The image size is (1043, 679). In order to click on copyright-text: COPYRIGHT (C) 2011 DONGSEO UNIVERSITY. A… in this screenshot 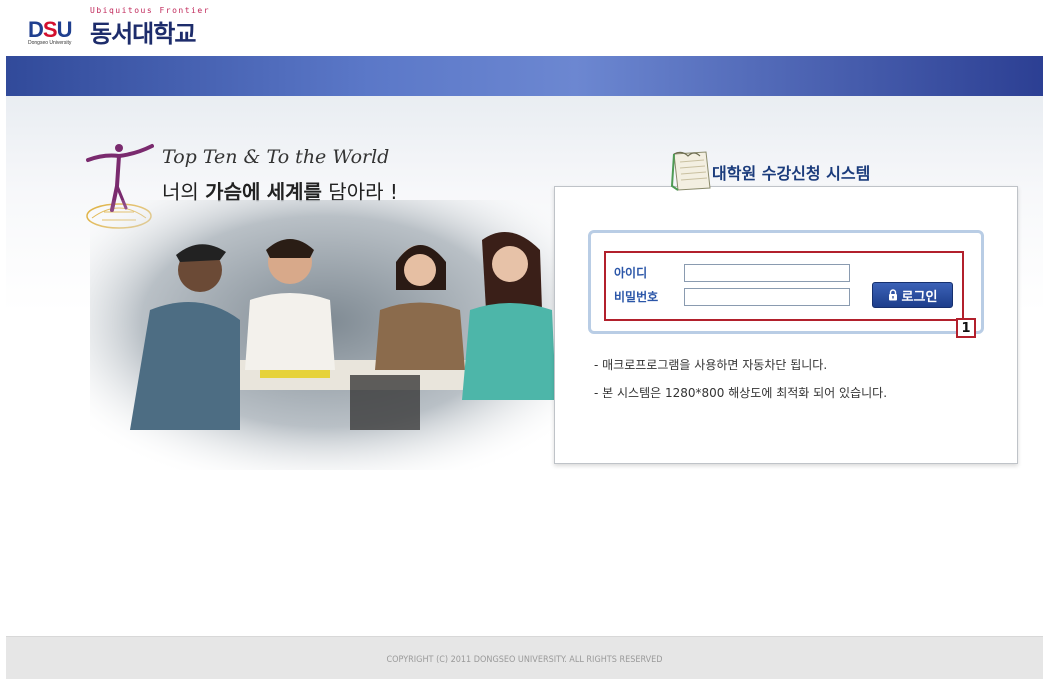, I will do `click(524, 660)`.